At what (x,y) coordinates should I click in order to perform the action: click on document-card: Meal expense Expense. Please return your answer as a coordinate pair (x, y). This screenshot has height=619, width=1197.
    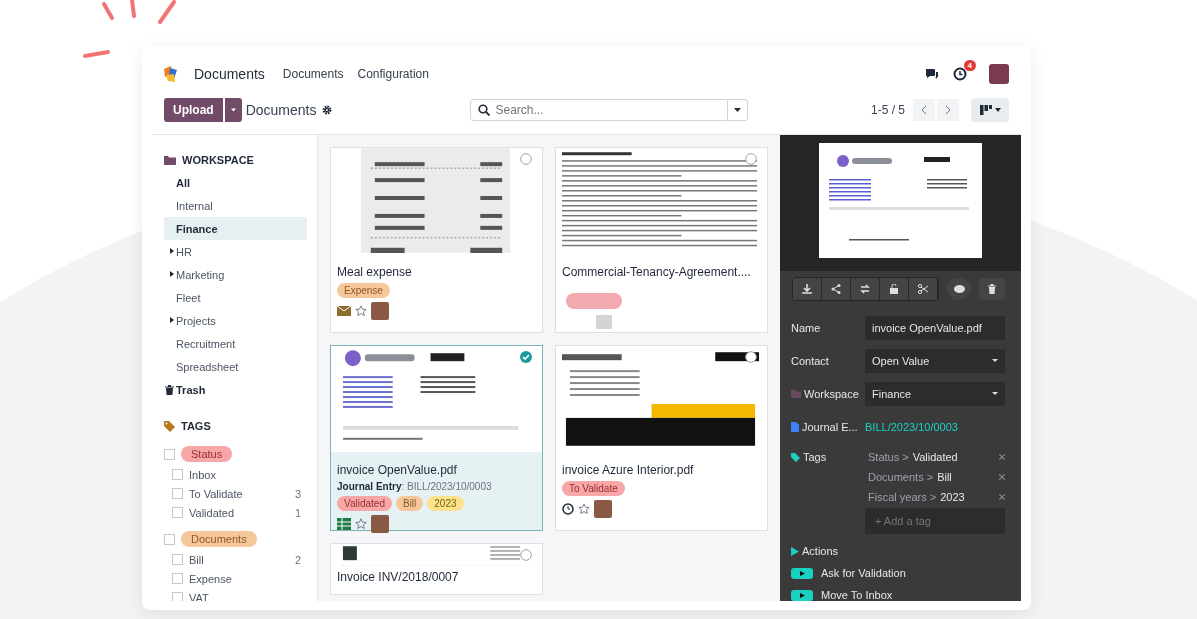
    Looking at the image, I should click on (436, 240).